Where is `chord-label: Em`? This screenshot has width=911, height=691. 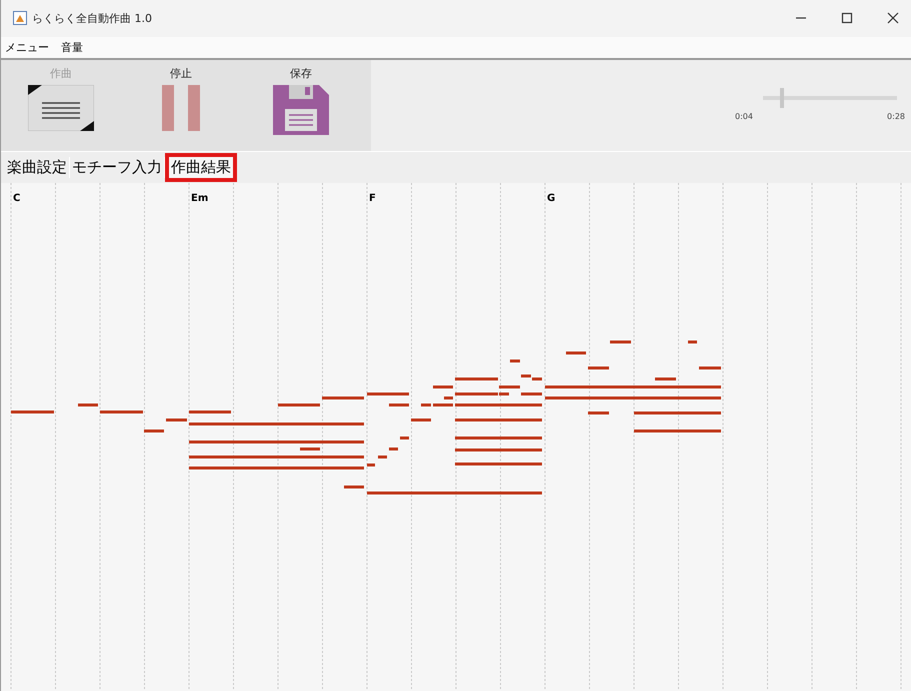 chord-label: Em is located at coordinates (200, 198).